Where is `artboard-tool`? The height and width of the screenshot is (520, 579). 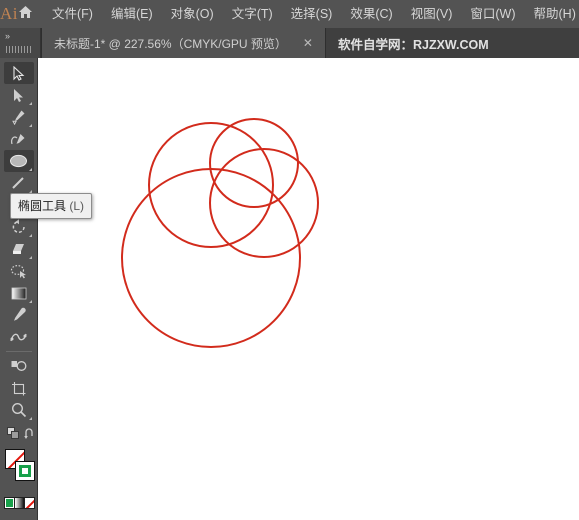
artboard-tool is located at coordinates (19, 388).